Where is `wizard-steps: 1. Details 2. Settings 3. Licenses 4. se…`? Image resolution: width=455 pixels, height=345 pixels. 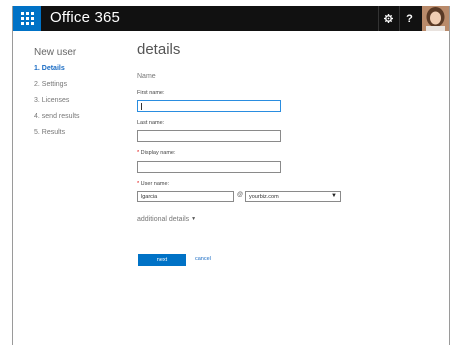
wizard-steps: 1. Details 2. Settings 3. Licenses 4. se… is located at coordinates (57, 104).